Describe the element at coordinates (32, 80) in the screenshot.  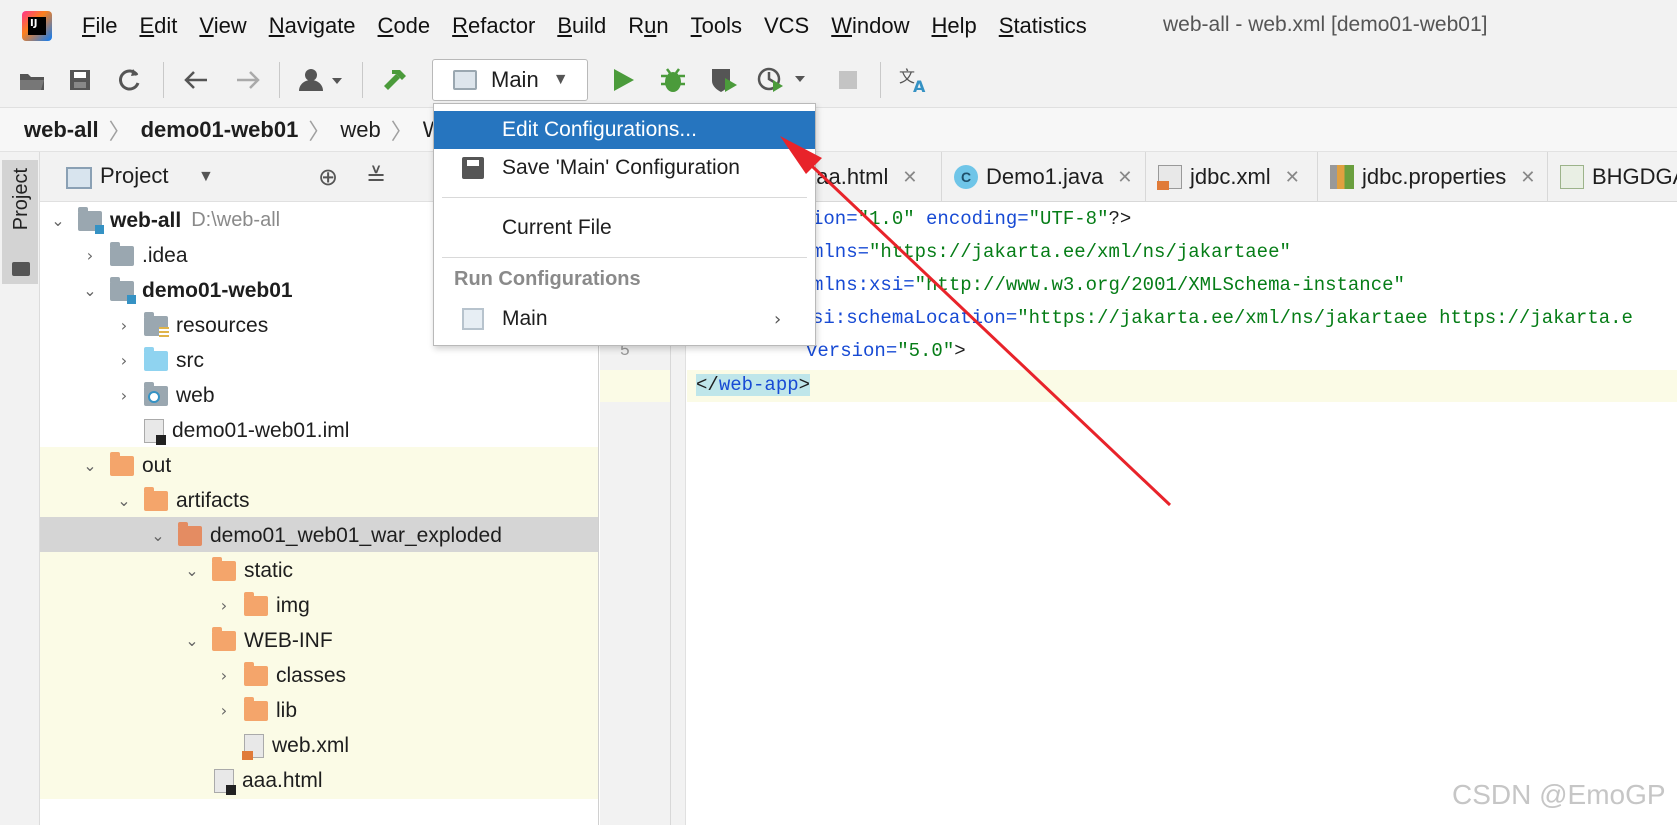
I see `open-folder-icon` at that location.